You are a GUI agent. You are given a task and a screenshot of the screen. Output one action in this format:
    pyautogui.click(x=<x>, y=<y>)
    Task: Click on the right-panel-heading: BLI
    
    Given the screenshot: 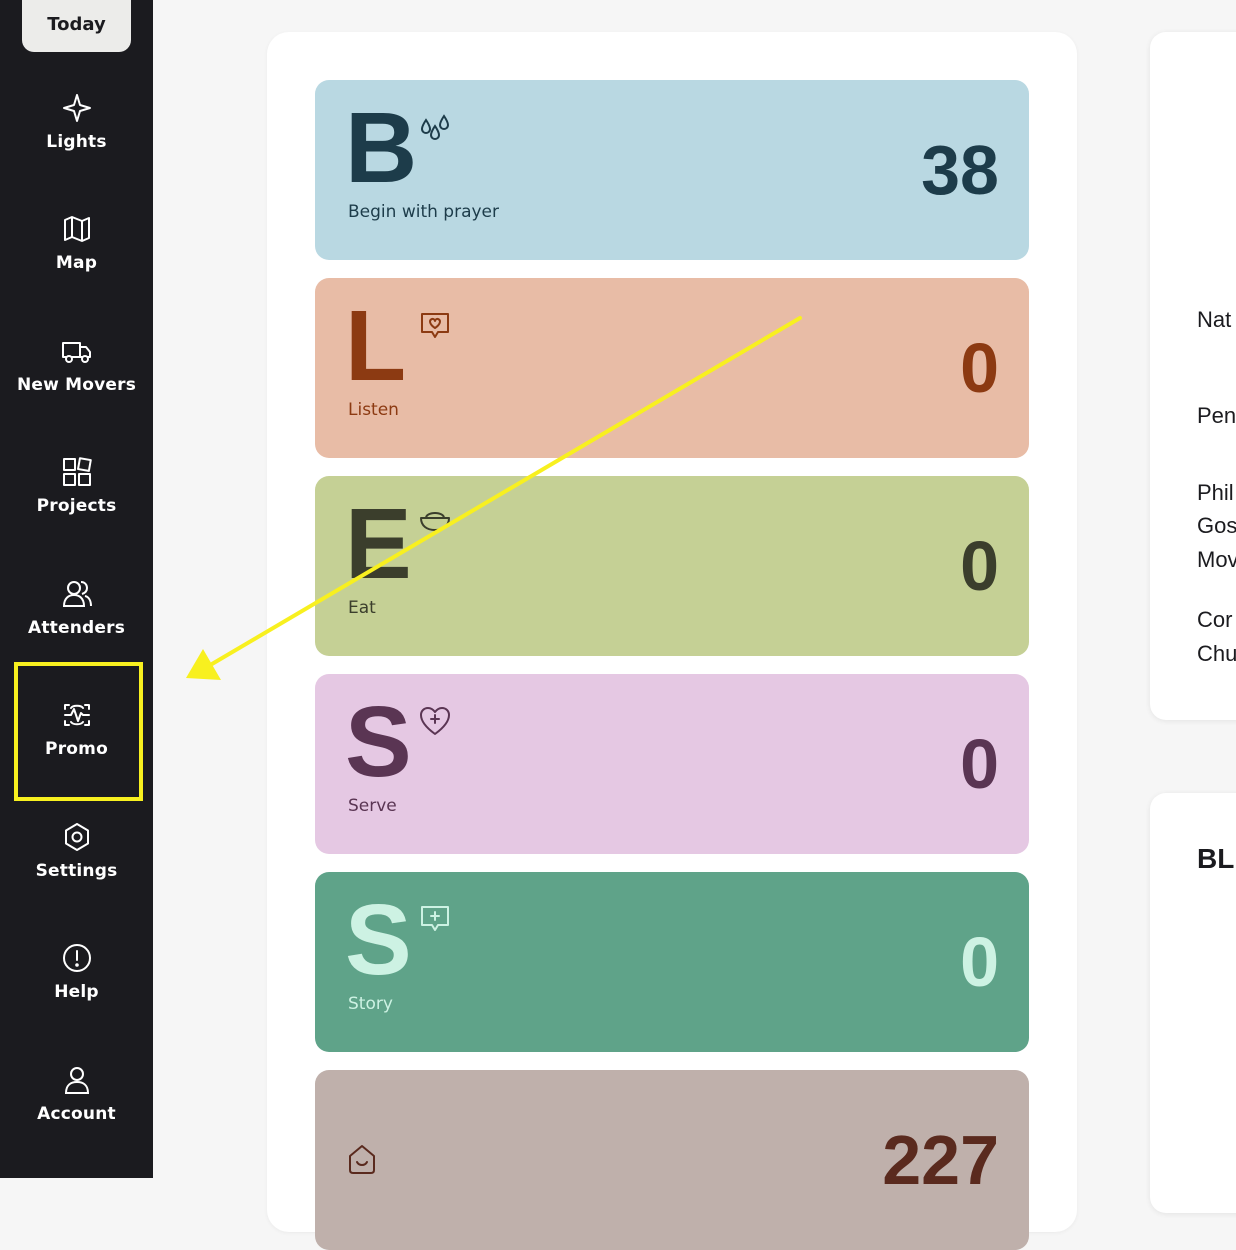 What is the action you would take?
    pyautogui.click(x=1216, y=858)
    